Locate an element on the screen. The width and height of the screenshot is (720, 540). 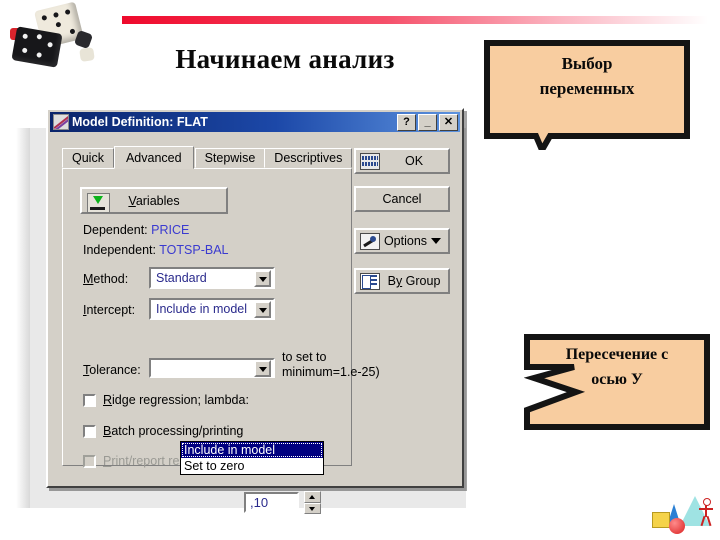
callout-variables: Выбор переменных is located at coordinates (587, 95).